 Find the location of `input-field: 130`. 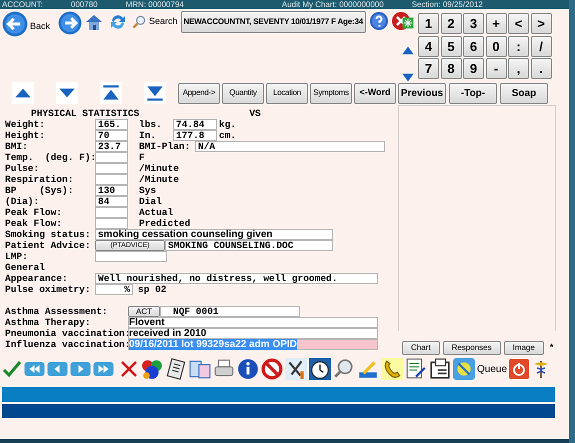

input-field: 130 is located at coordinates (111, 190).